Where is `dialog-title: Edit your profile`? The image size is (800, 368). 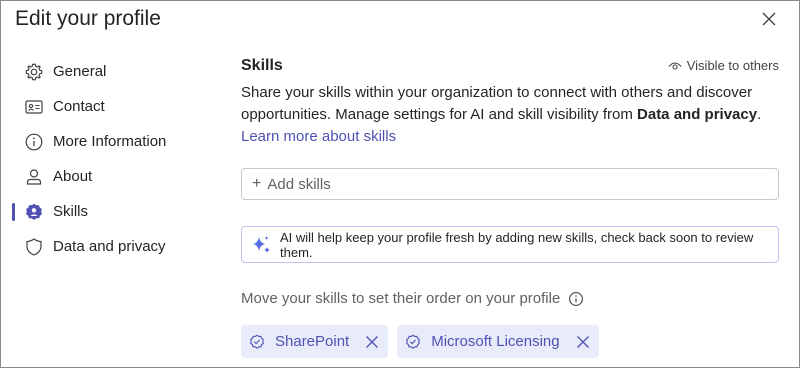
dialog-title: Edit your profile is located at coordinates (88, 18).